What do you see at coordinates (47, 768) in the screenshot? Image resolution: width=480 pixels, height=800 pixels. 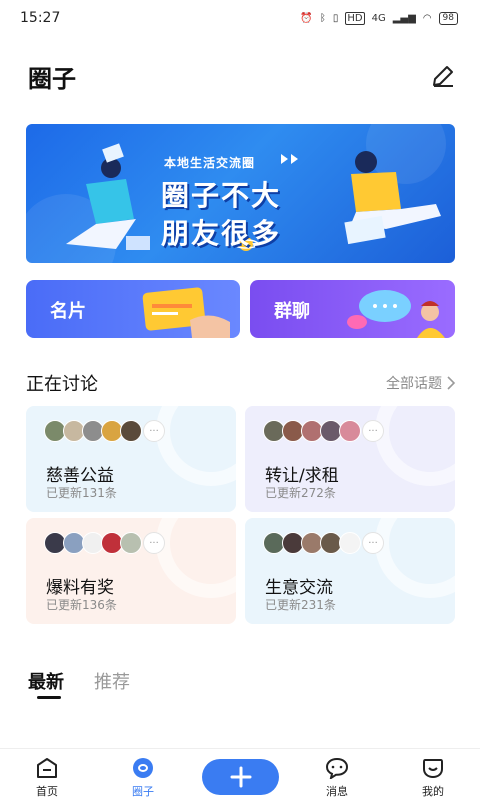 I see `home-icon` at bounding box center [47, 768].